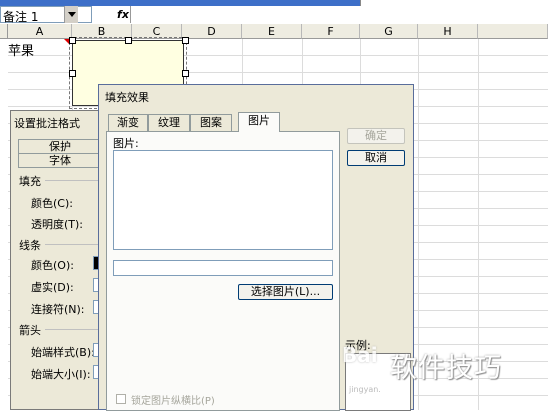  What do you see at coordinates (376, 136) in the screenshot?
I see `ok-button: 确定` at bounding box center [376, 136].